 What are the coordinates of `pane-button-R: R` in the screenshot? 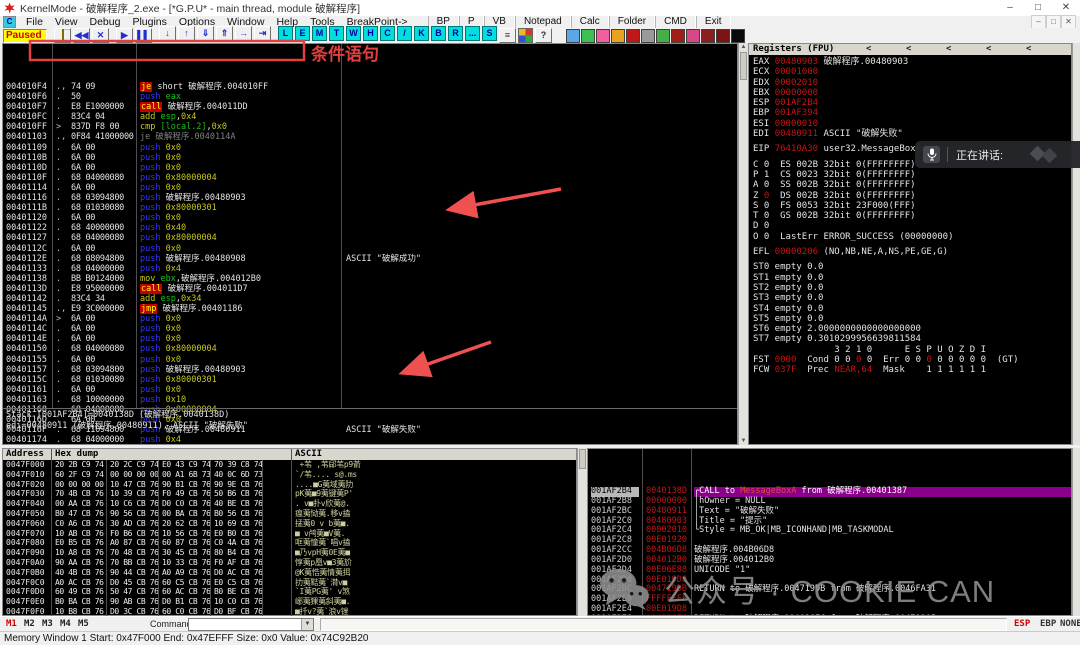 It's located at (455, 33).